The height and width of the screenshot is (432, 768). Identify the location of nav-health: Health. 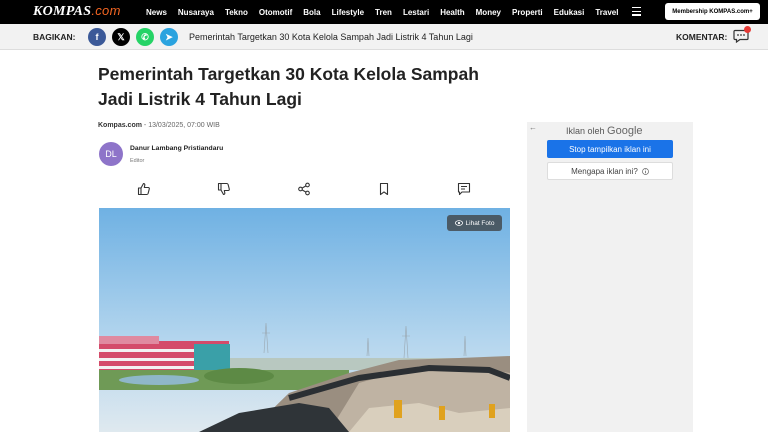
(452, 12).